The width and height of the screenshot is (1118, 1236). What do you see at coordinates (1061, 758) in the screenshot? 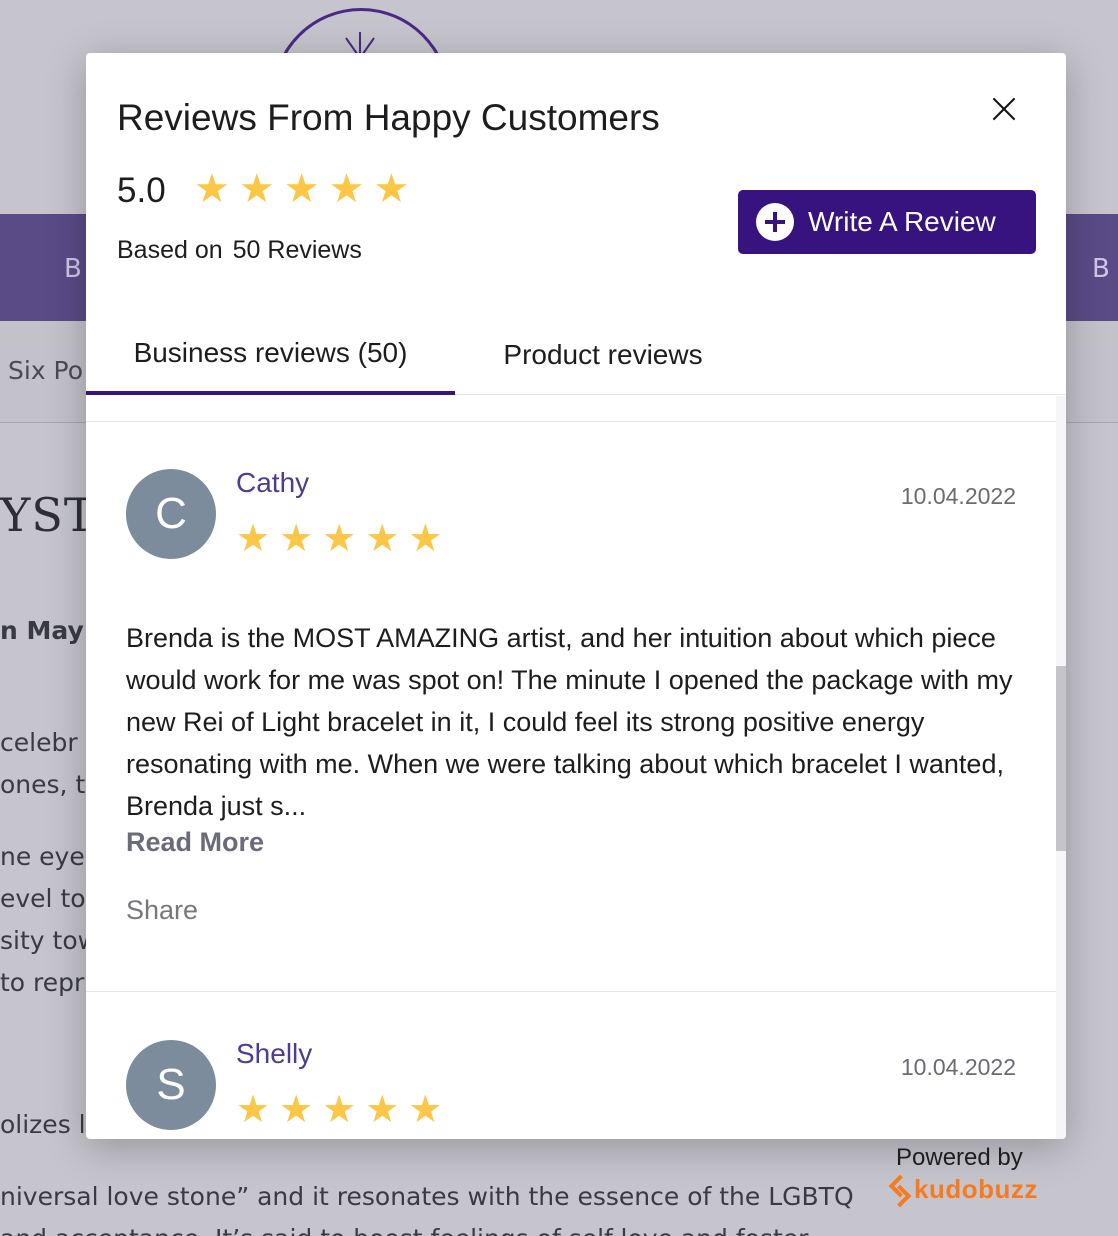
I see `scrollbar-thumb` at bounding box center [1061, 758].